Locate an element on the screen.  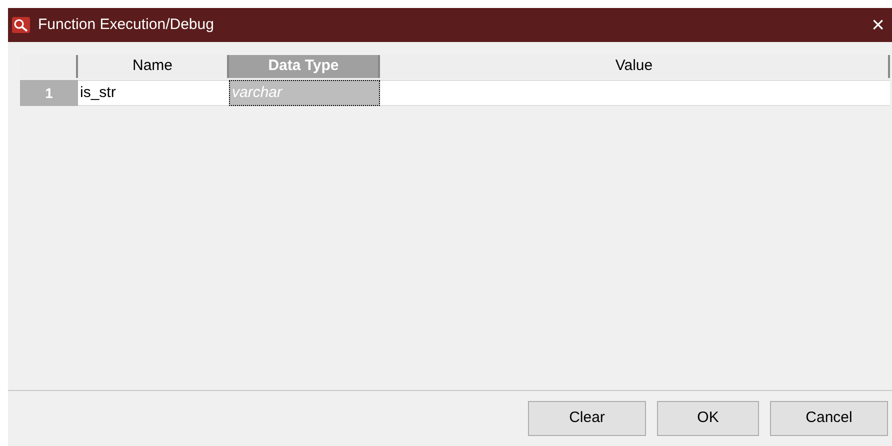
dialog-button: Clear is located at coordinates (587, 418).